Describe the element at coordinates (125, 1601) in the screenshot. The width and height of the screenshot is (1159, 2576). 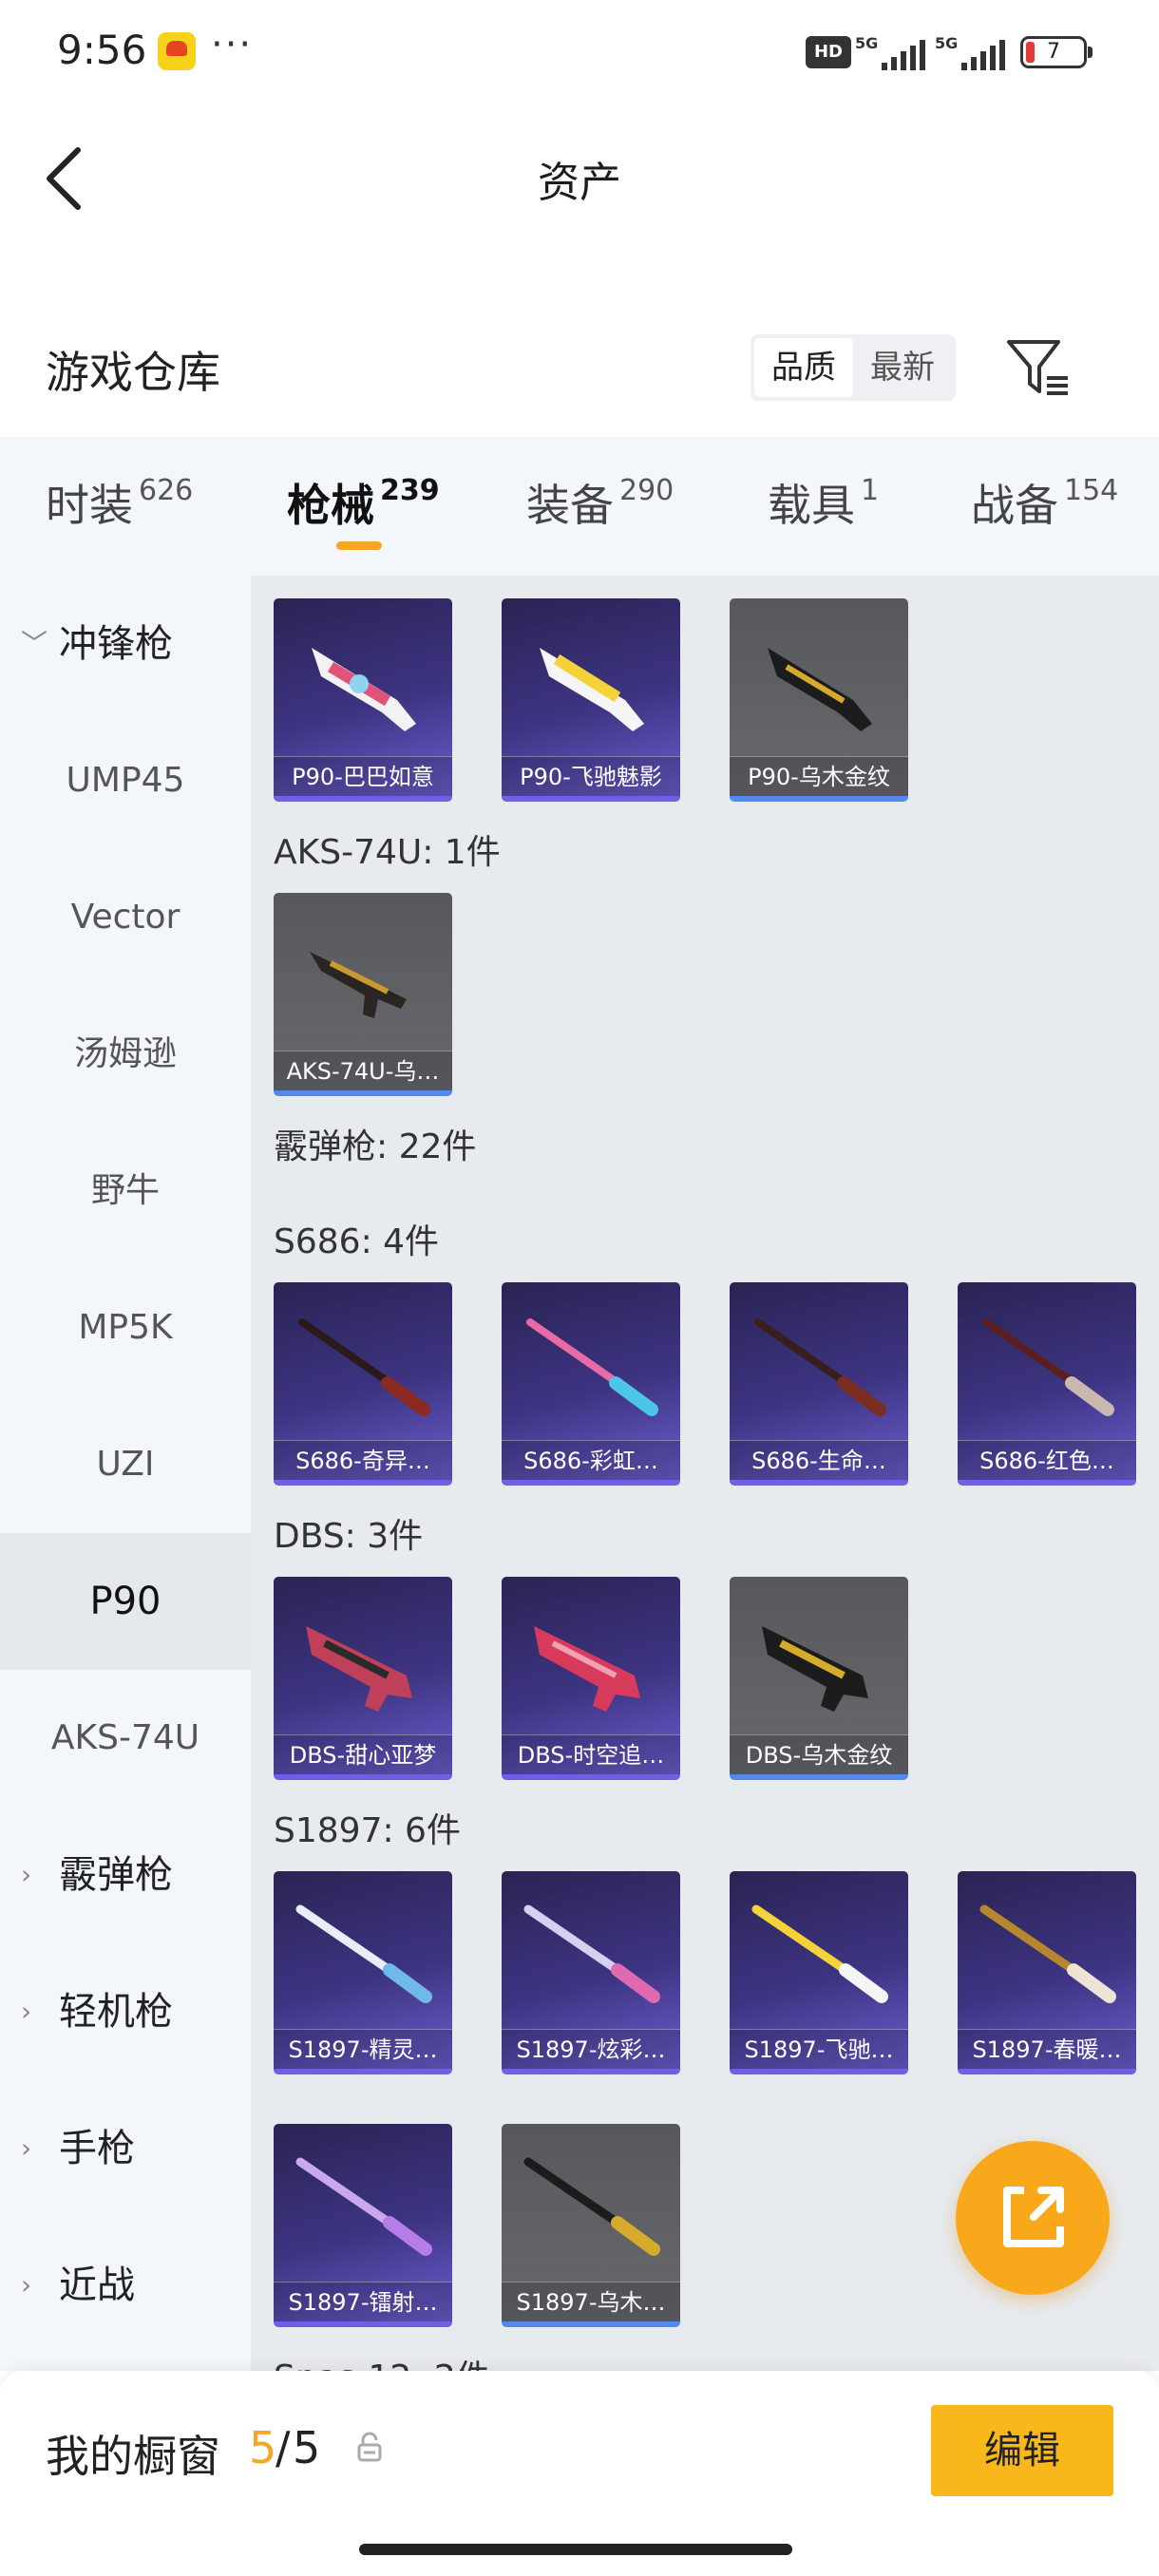
I see `sidebar-item-p90: P90` at that location.